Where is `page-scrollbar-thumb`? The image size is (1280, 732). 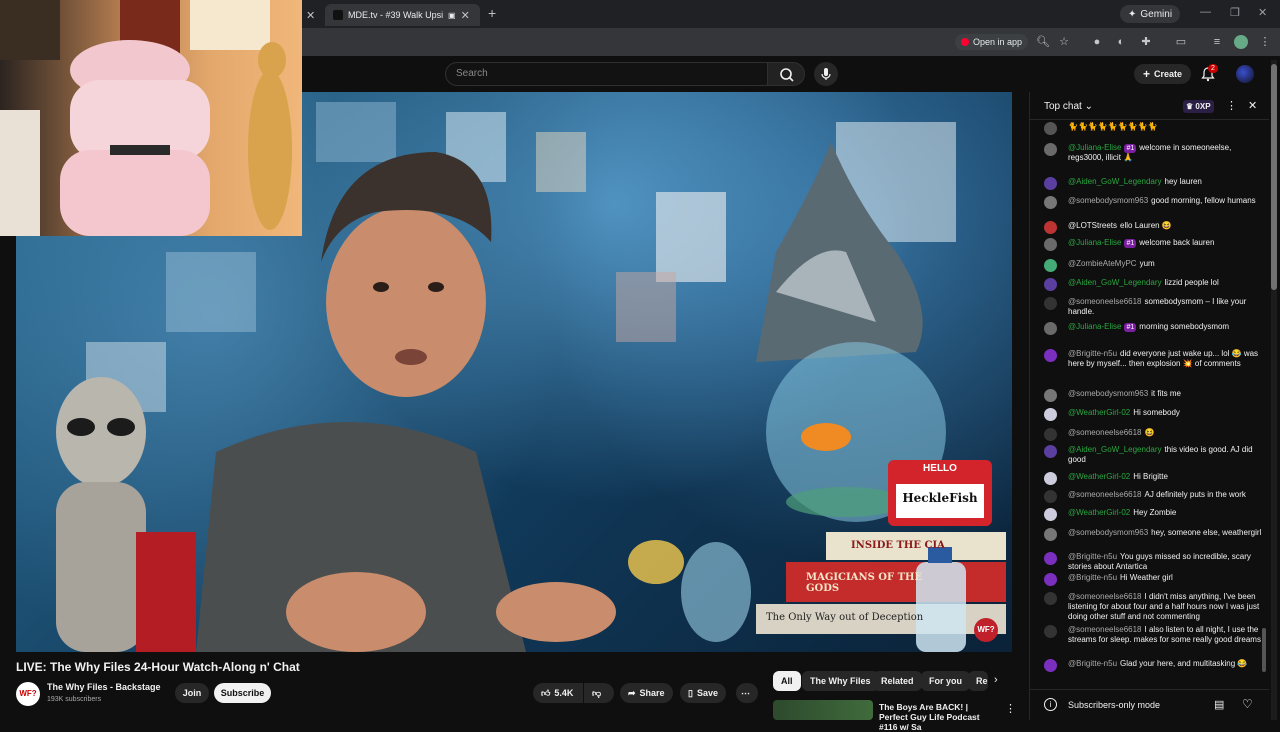 page-scrollbar-thumb is located at coordinates (1274, 177).